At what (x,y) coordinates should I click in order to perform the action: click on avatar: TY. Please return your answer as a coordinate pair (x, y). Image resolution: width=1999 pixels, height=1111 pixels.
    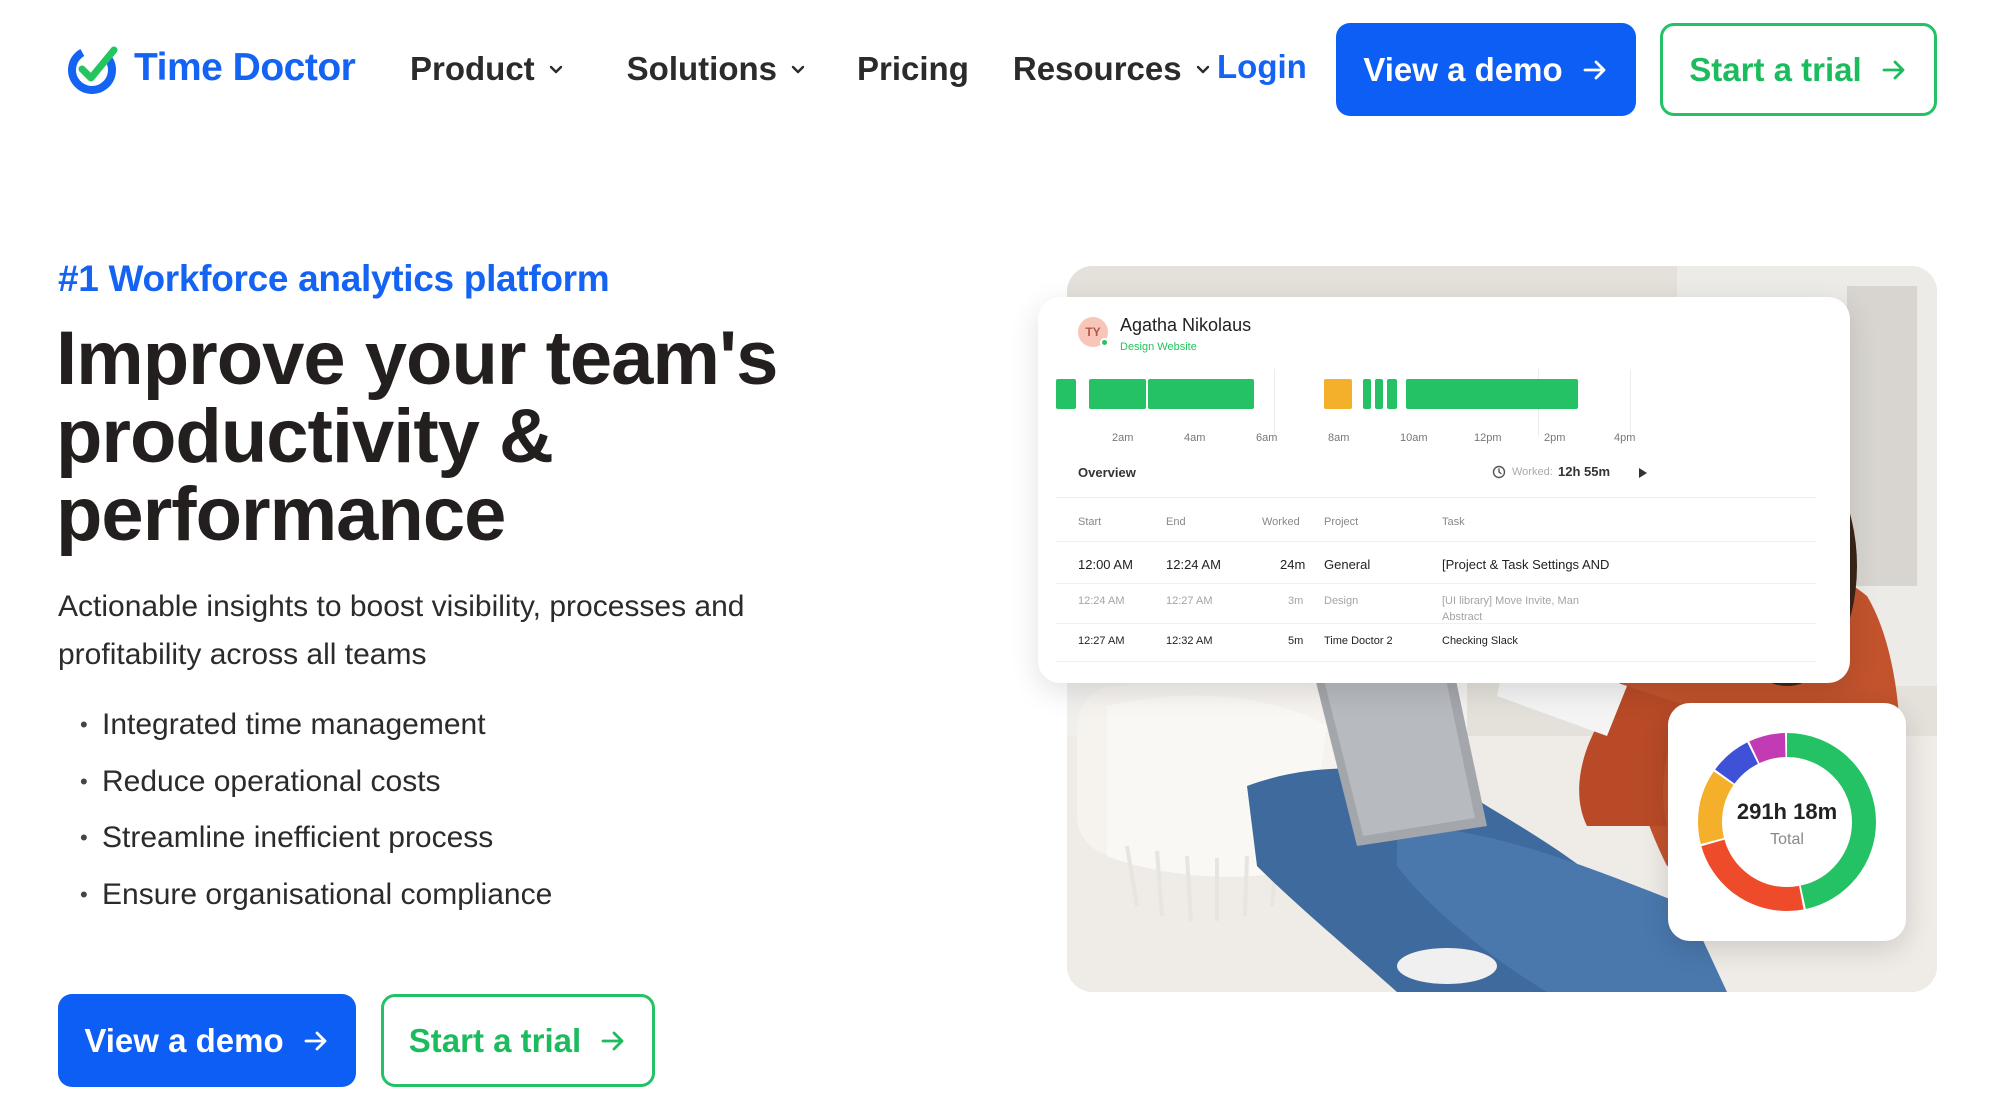
    Looking at the image, I should click on (1093, 332).